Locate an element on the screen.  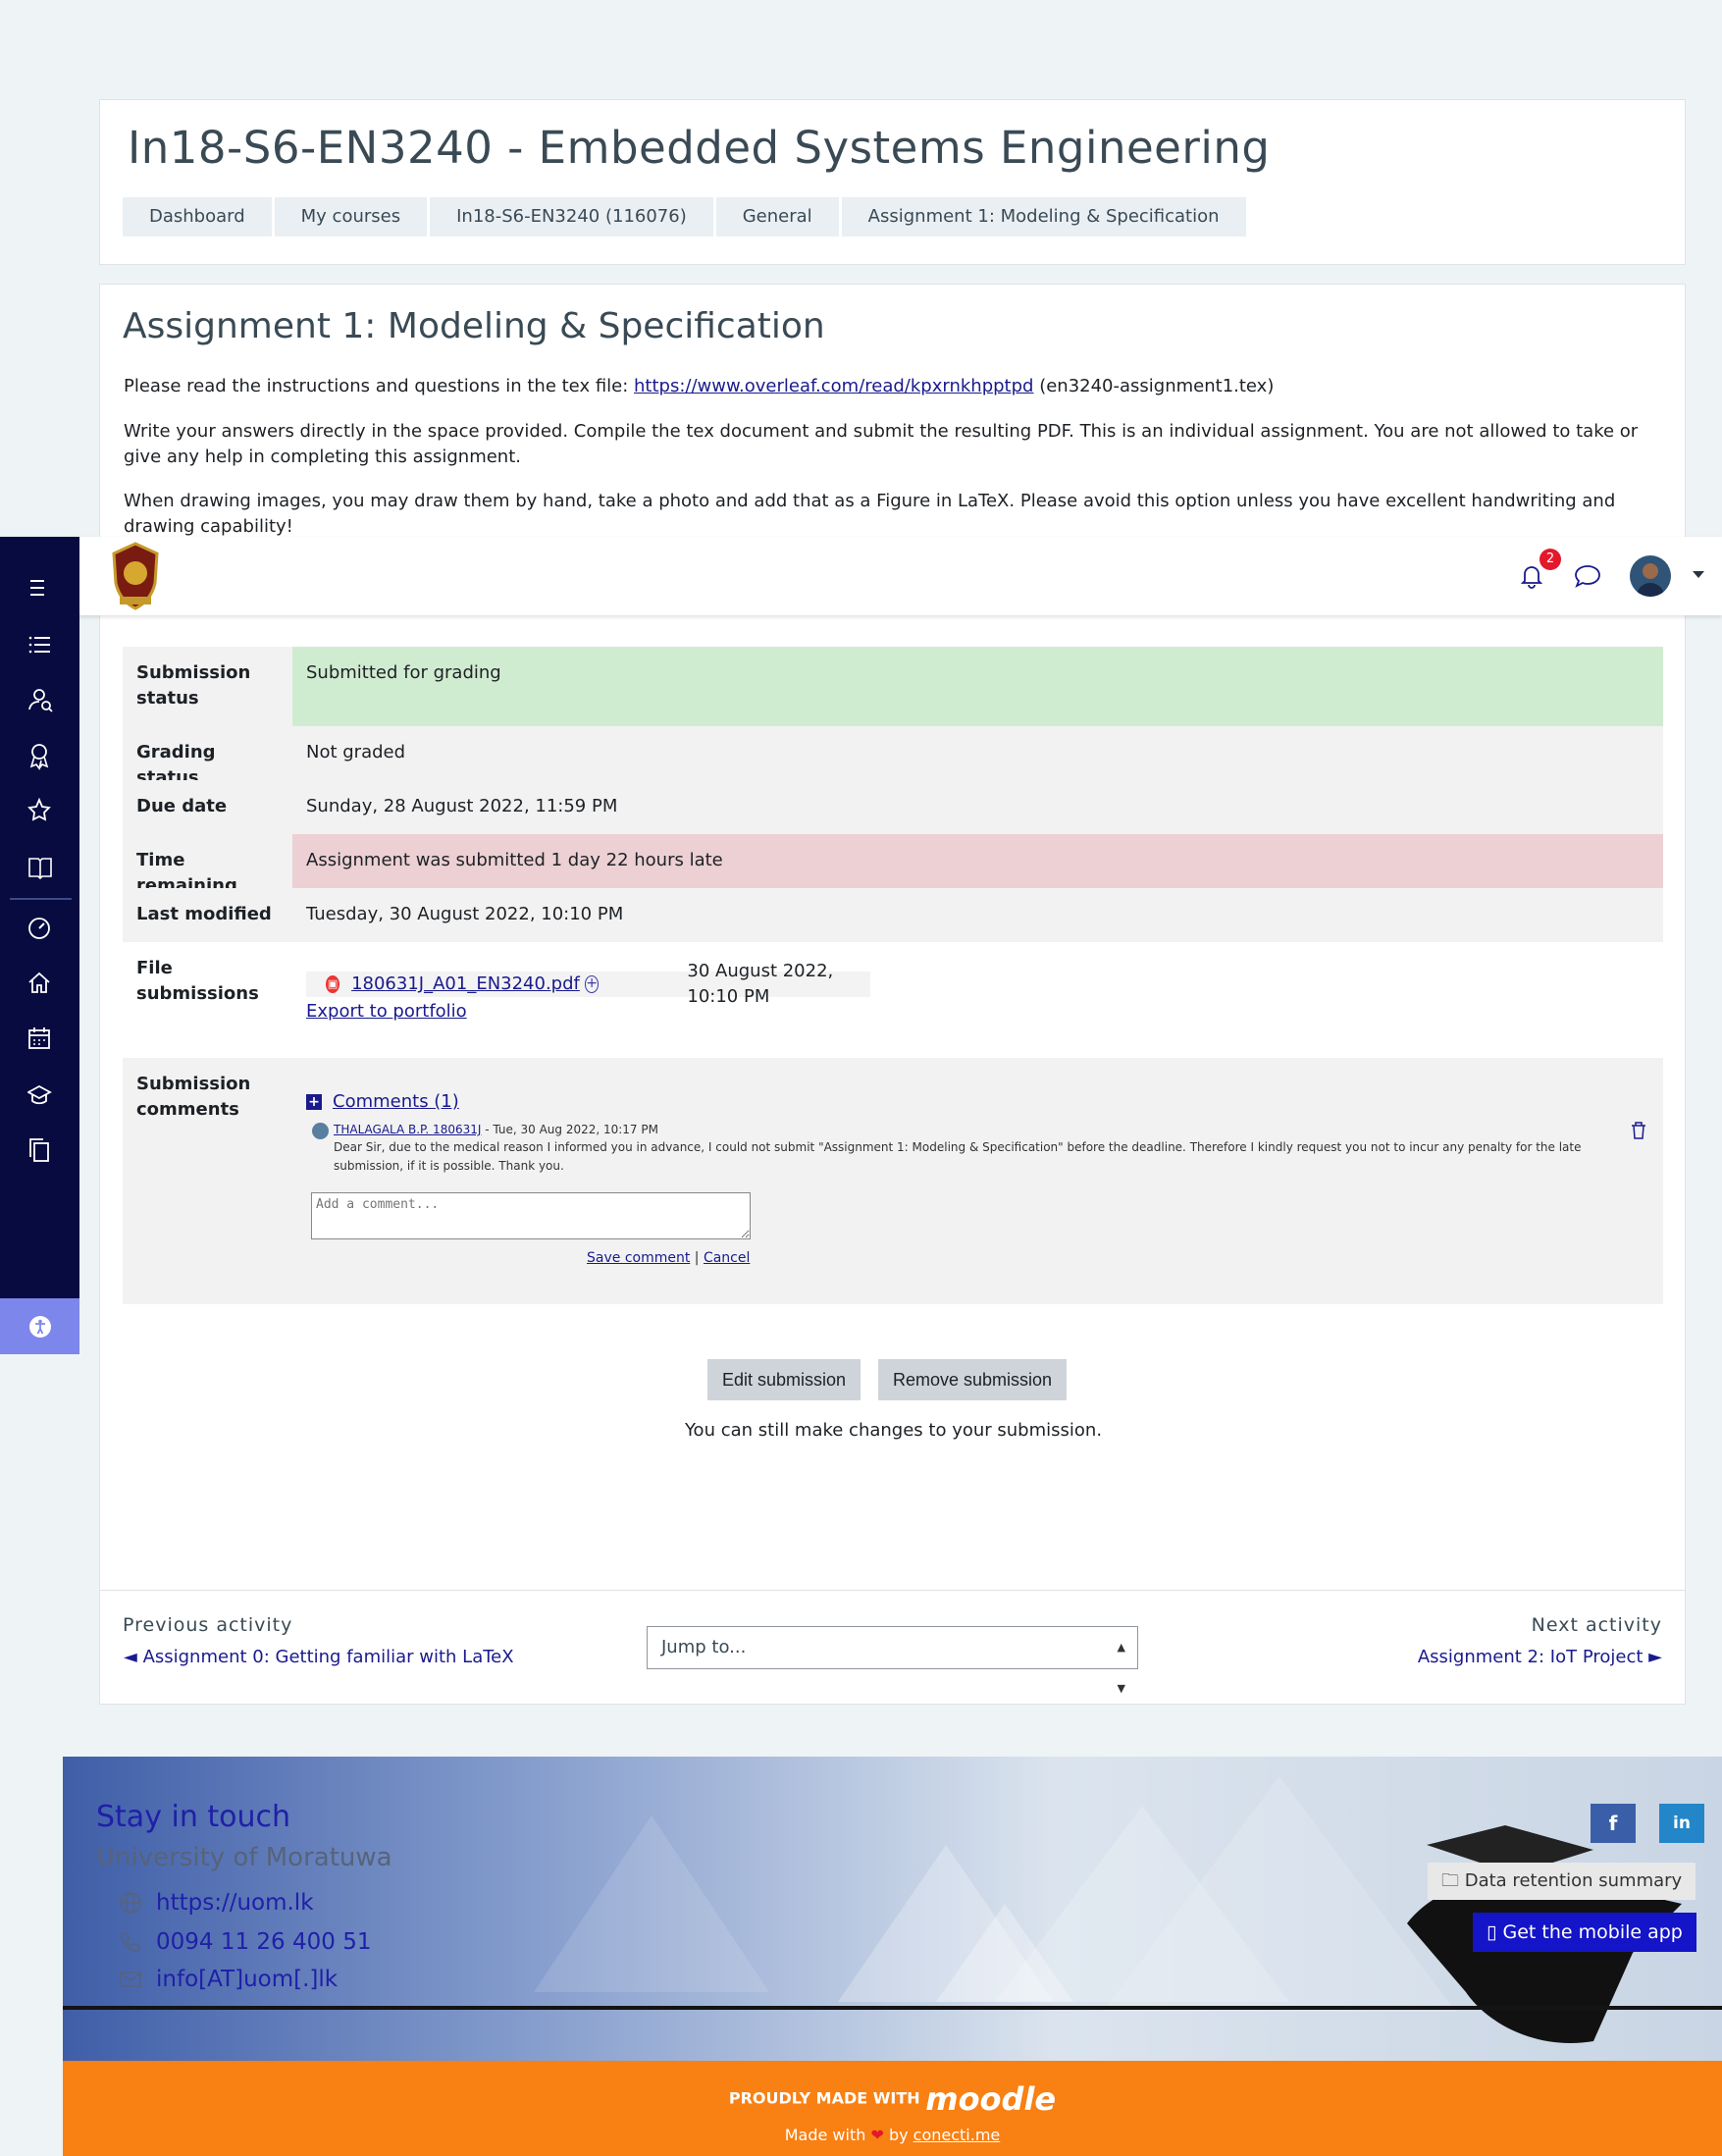
by-text: by is located at coordinates (898, 2135).